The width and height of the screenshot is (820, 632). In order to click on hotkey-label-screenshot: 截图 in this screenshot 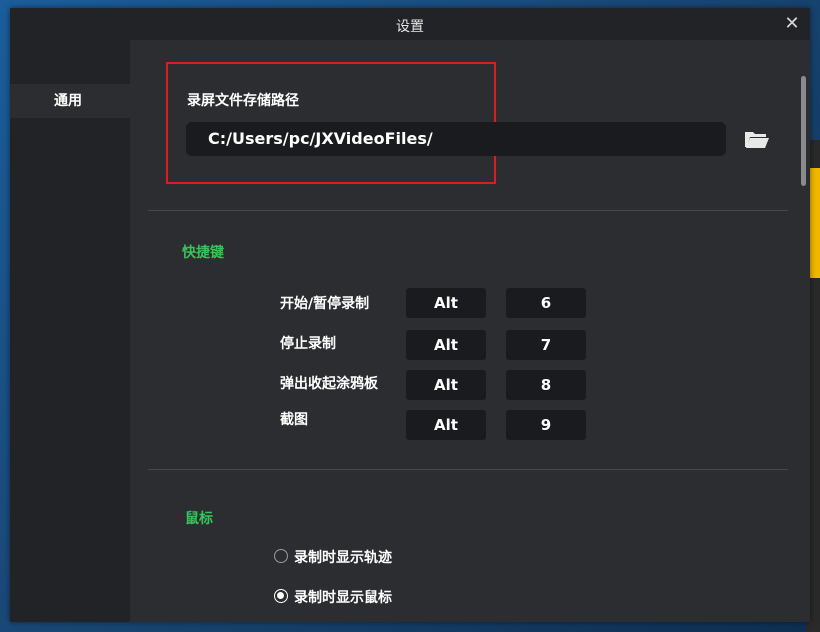, I will do `click(294, 420)`.